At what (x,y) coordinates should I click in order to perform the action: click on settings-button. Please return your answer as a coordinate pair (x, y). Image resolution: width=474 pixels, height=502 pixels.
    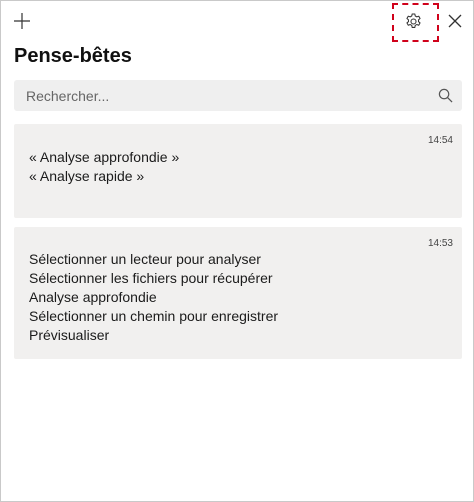
    Looking at the image, I should click on (415, 22).